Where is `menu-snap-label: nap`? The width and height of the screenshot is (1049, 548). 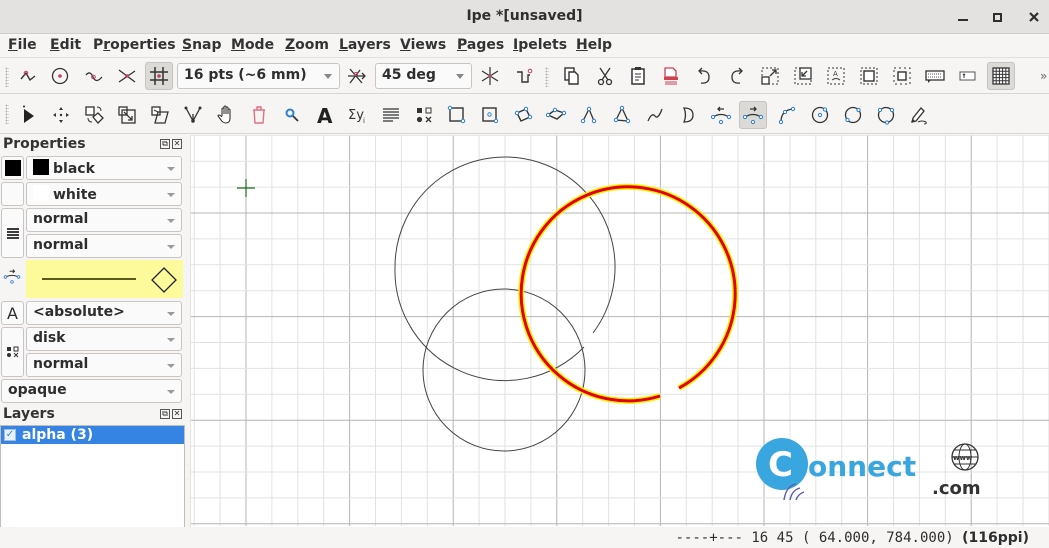
menu-snap-label: nap is located at coordinates (207, 45).